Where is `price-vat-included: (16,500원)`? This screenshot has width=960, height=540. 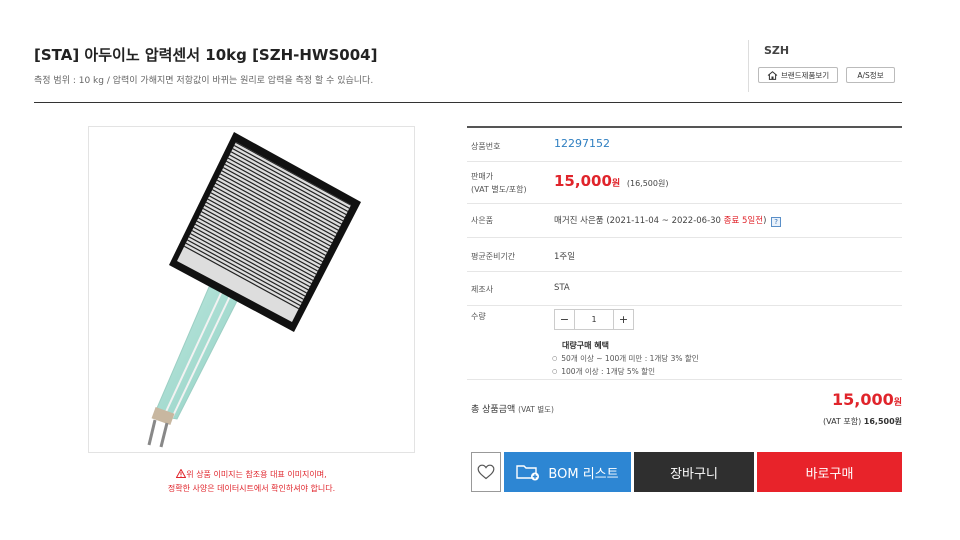
price-vat-included: (16,500원) is located at coordinates (647, 183).